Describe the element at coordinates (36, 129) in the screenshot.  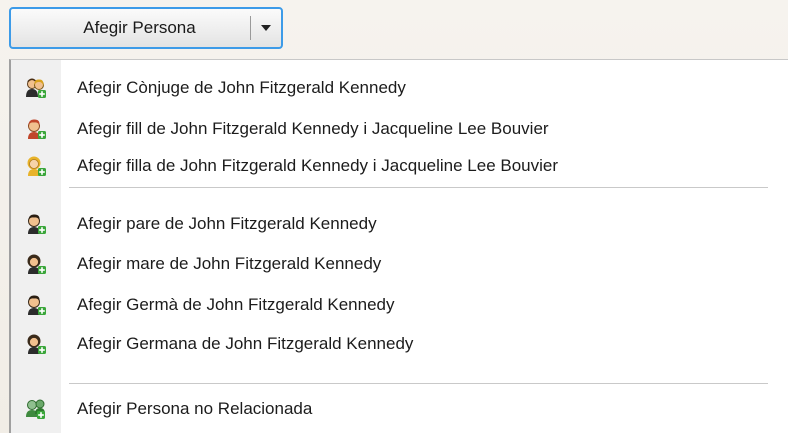
I see `son-add-icon` at that location.